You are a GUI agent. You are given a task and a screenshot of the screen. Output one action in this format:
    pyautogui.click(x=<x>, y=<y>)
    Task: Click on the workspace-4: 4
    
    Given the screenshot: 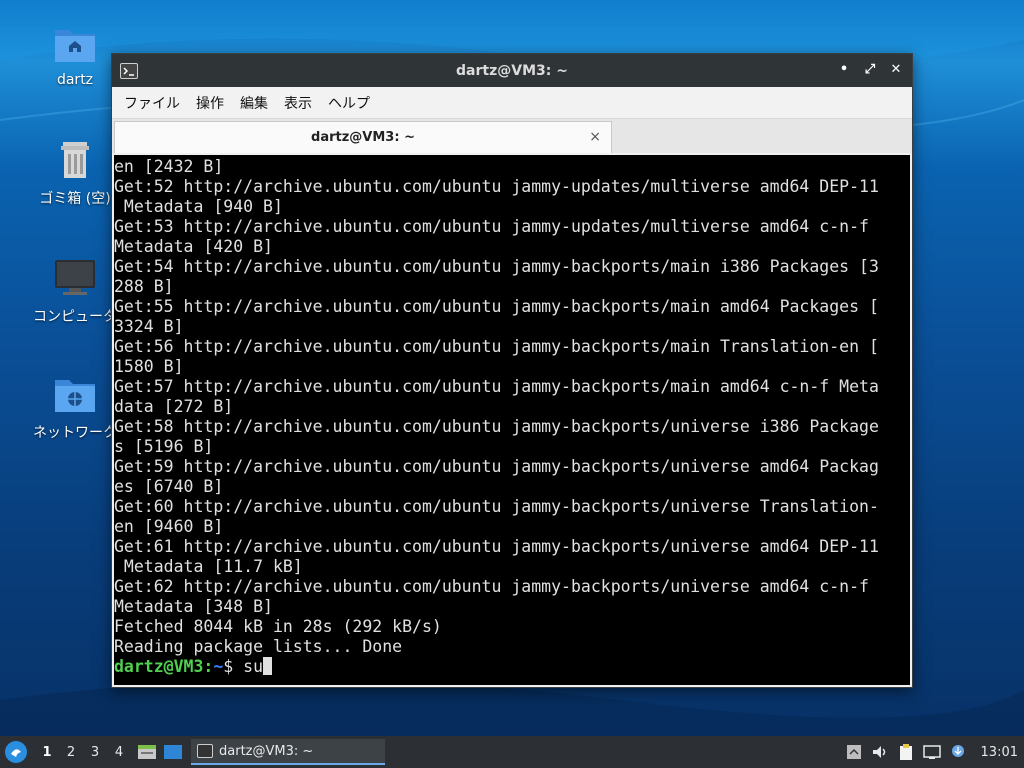 What is the action you would take?
    pyautogui.click(x=119, y=752)
    